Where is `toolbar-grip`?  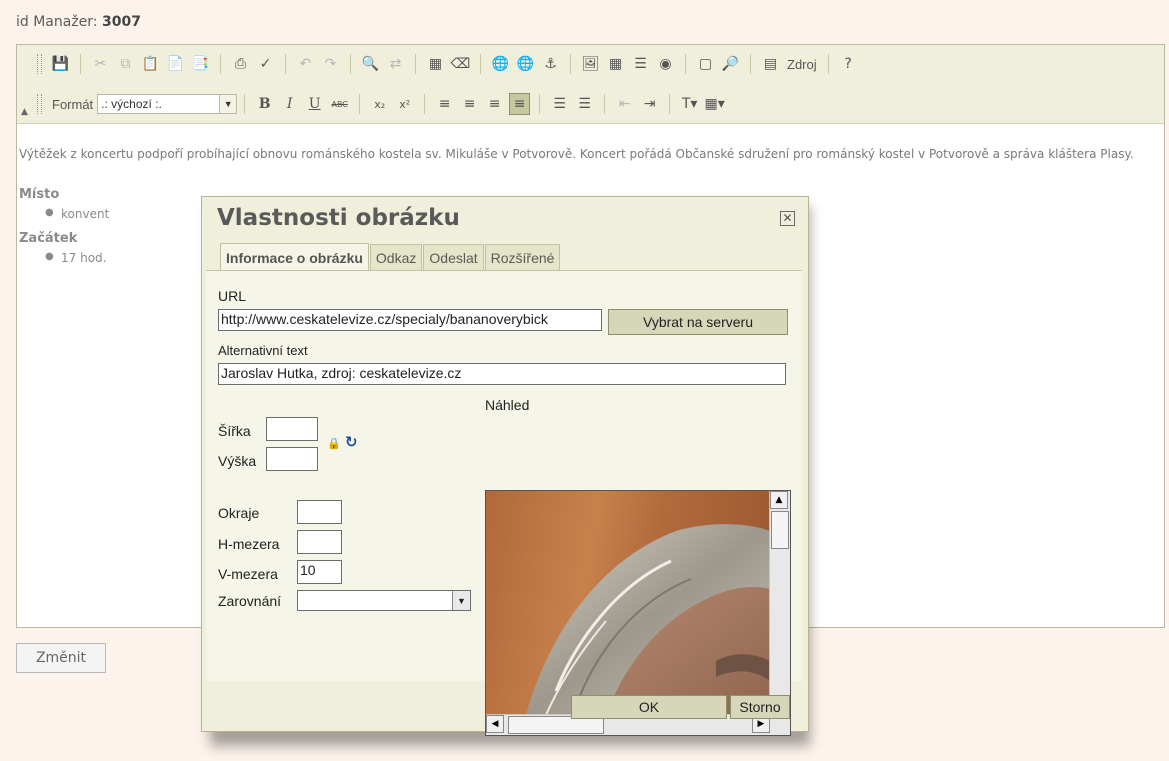
toolbar-grip is located at coordinates (39, 64).